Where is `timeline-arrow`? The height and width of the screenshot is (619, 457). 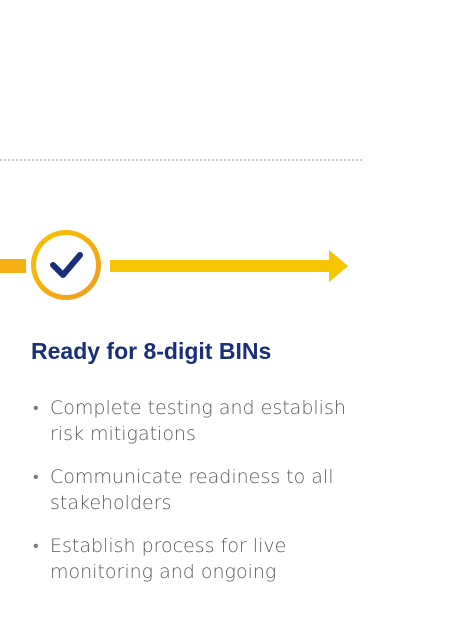 timeline-arrow is located at coordinates (229, 266).